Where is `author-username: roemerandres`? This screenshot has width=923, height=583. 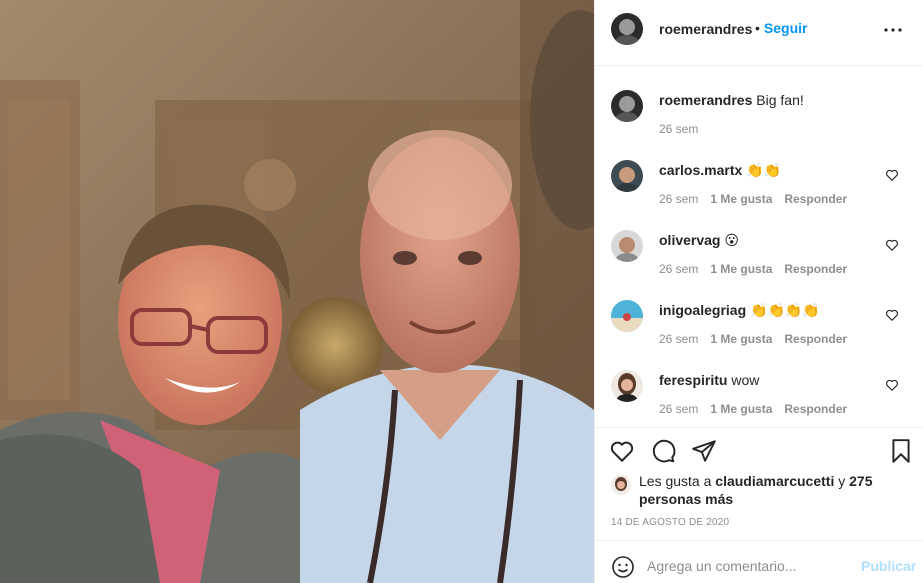 author-username: roemerandres is located at coordinates (705, 29).